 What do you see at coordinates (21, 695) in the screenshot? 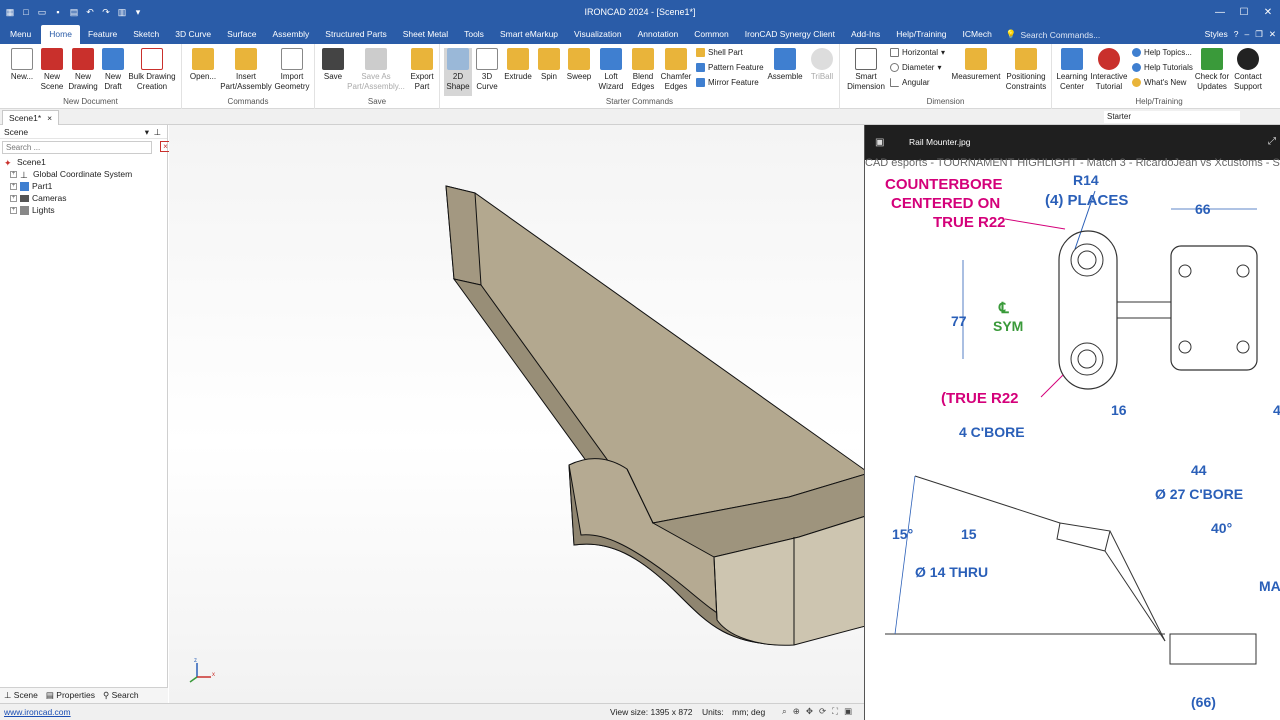
I see `tab-scene: ⊥ Scene` at bounding box center [21, 695].